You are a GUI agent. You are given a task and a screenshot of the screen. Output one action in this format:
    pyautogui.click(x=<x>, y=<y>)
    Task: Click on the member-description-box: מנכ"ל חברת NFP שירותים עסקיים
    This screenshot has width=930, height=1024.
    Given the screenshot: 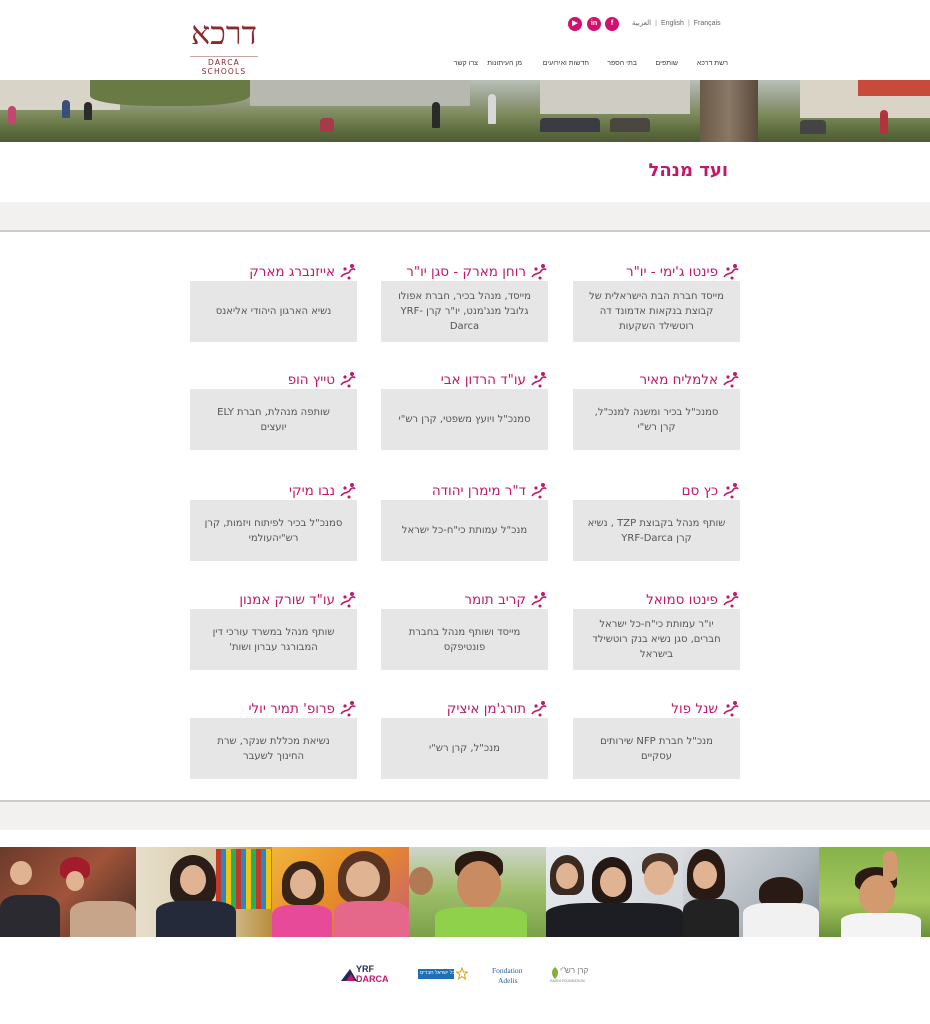 What is the action you would take?
    pyautogui.click(x=656, y=748)
    